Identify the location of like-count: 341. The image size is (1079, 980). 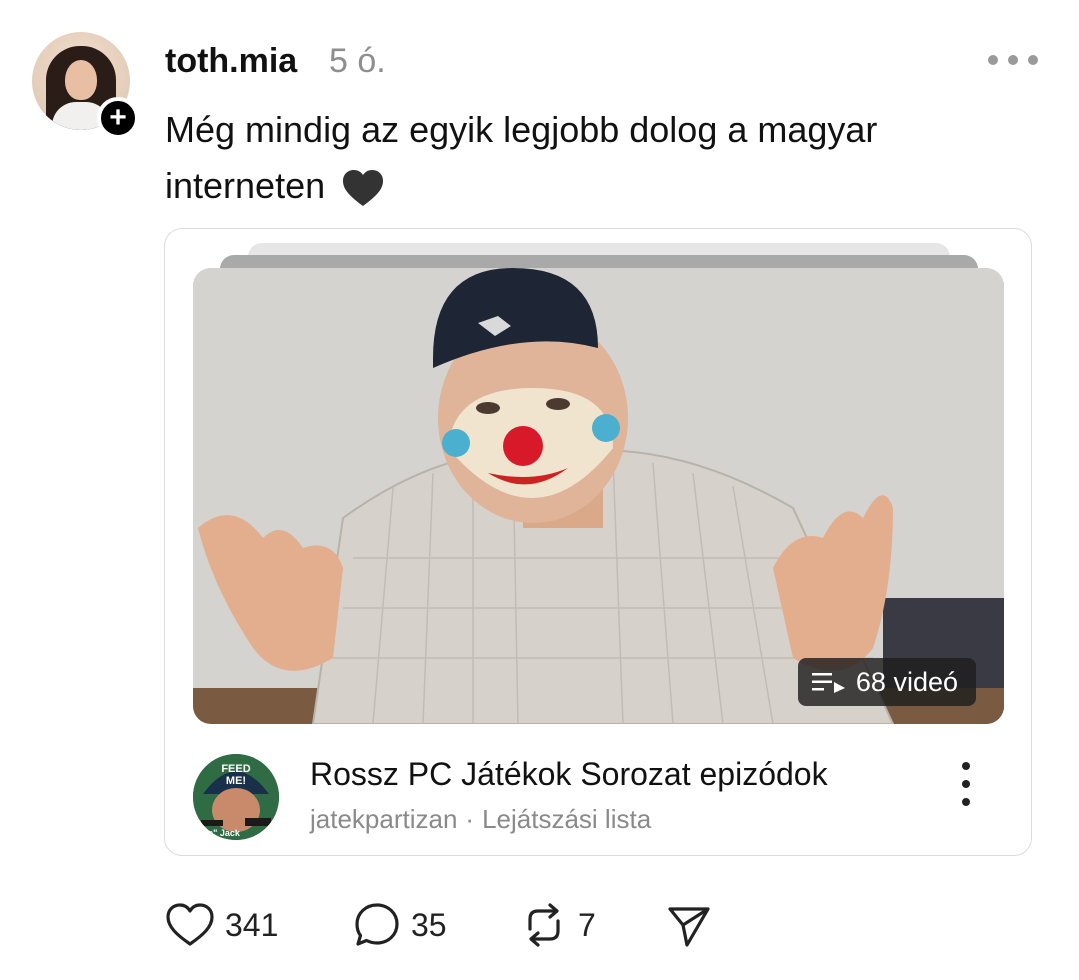
(252, 924).